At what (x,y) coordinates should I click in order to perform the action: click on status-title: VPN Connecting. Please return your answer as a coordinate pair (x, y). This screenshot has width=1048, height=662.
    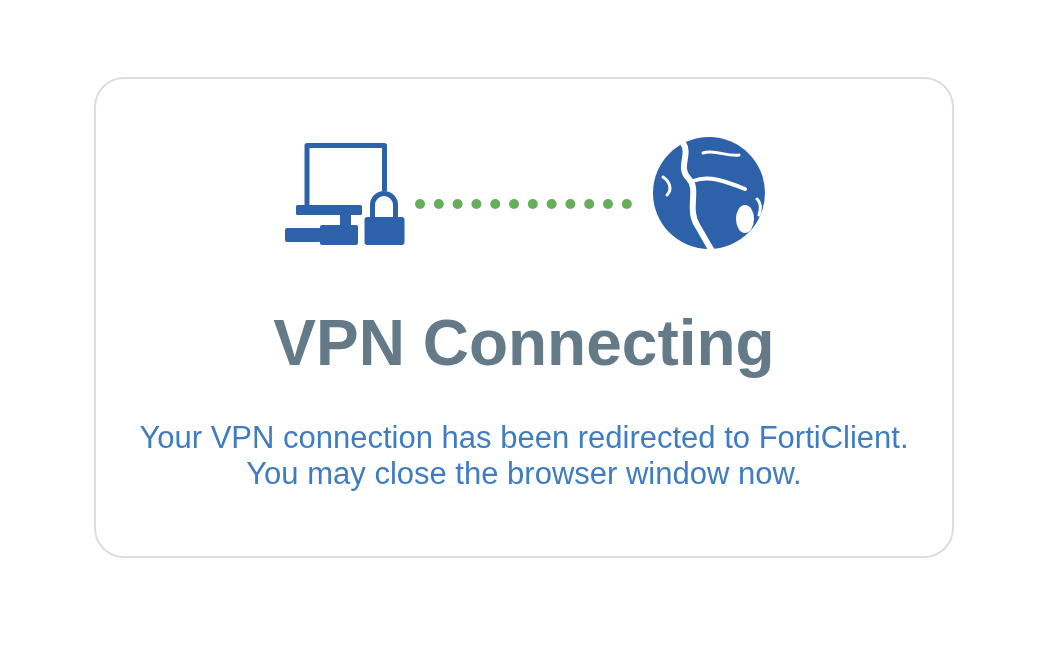
    Looking at the image, I should click on (524, 343).